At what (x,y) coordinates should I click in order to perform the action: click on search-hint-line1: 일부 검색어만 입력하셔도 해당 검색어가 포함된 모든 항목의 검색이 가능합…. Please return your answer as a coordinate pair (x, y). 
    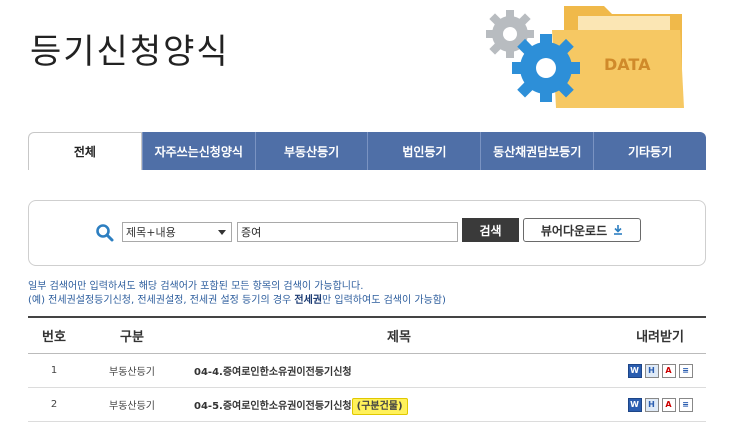
    Looking at the image, I should click on (196, 286).